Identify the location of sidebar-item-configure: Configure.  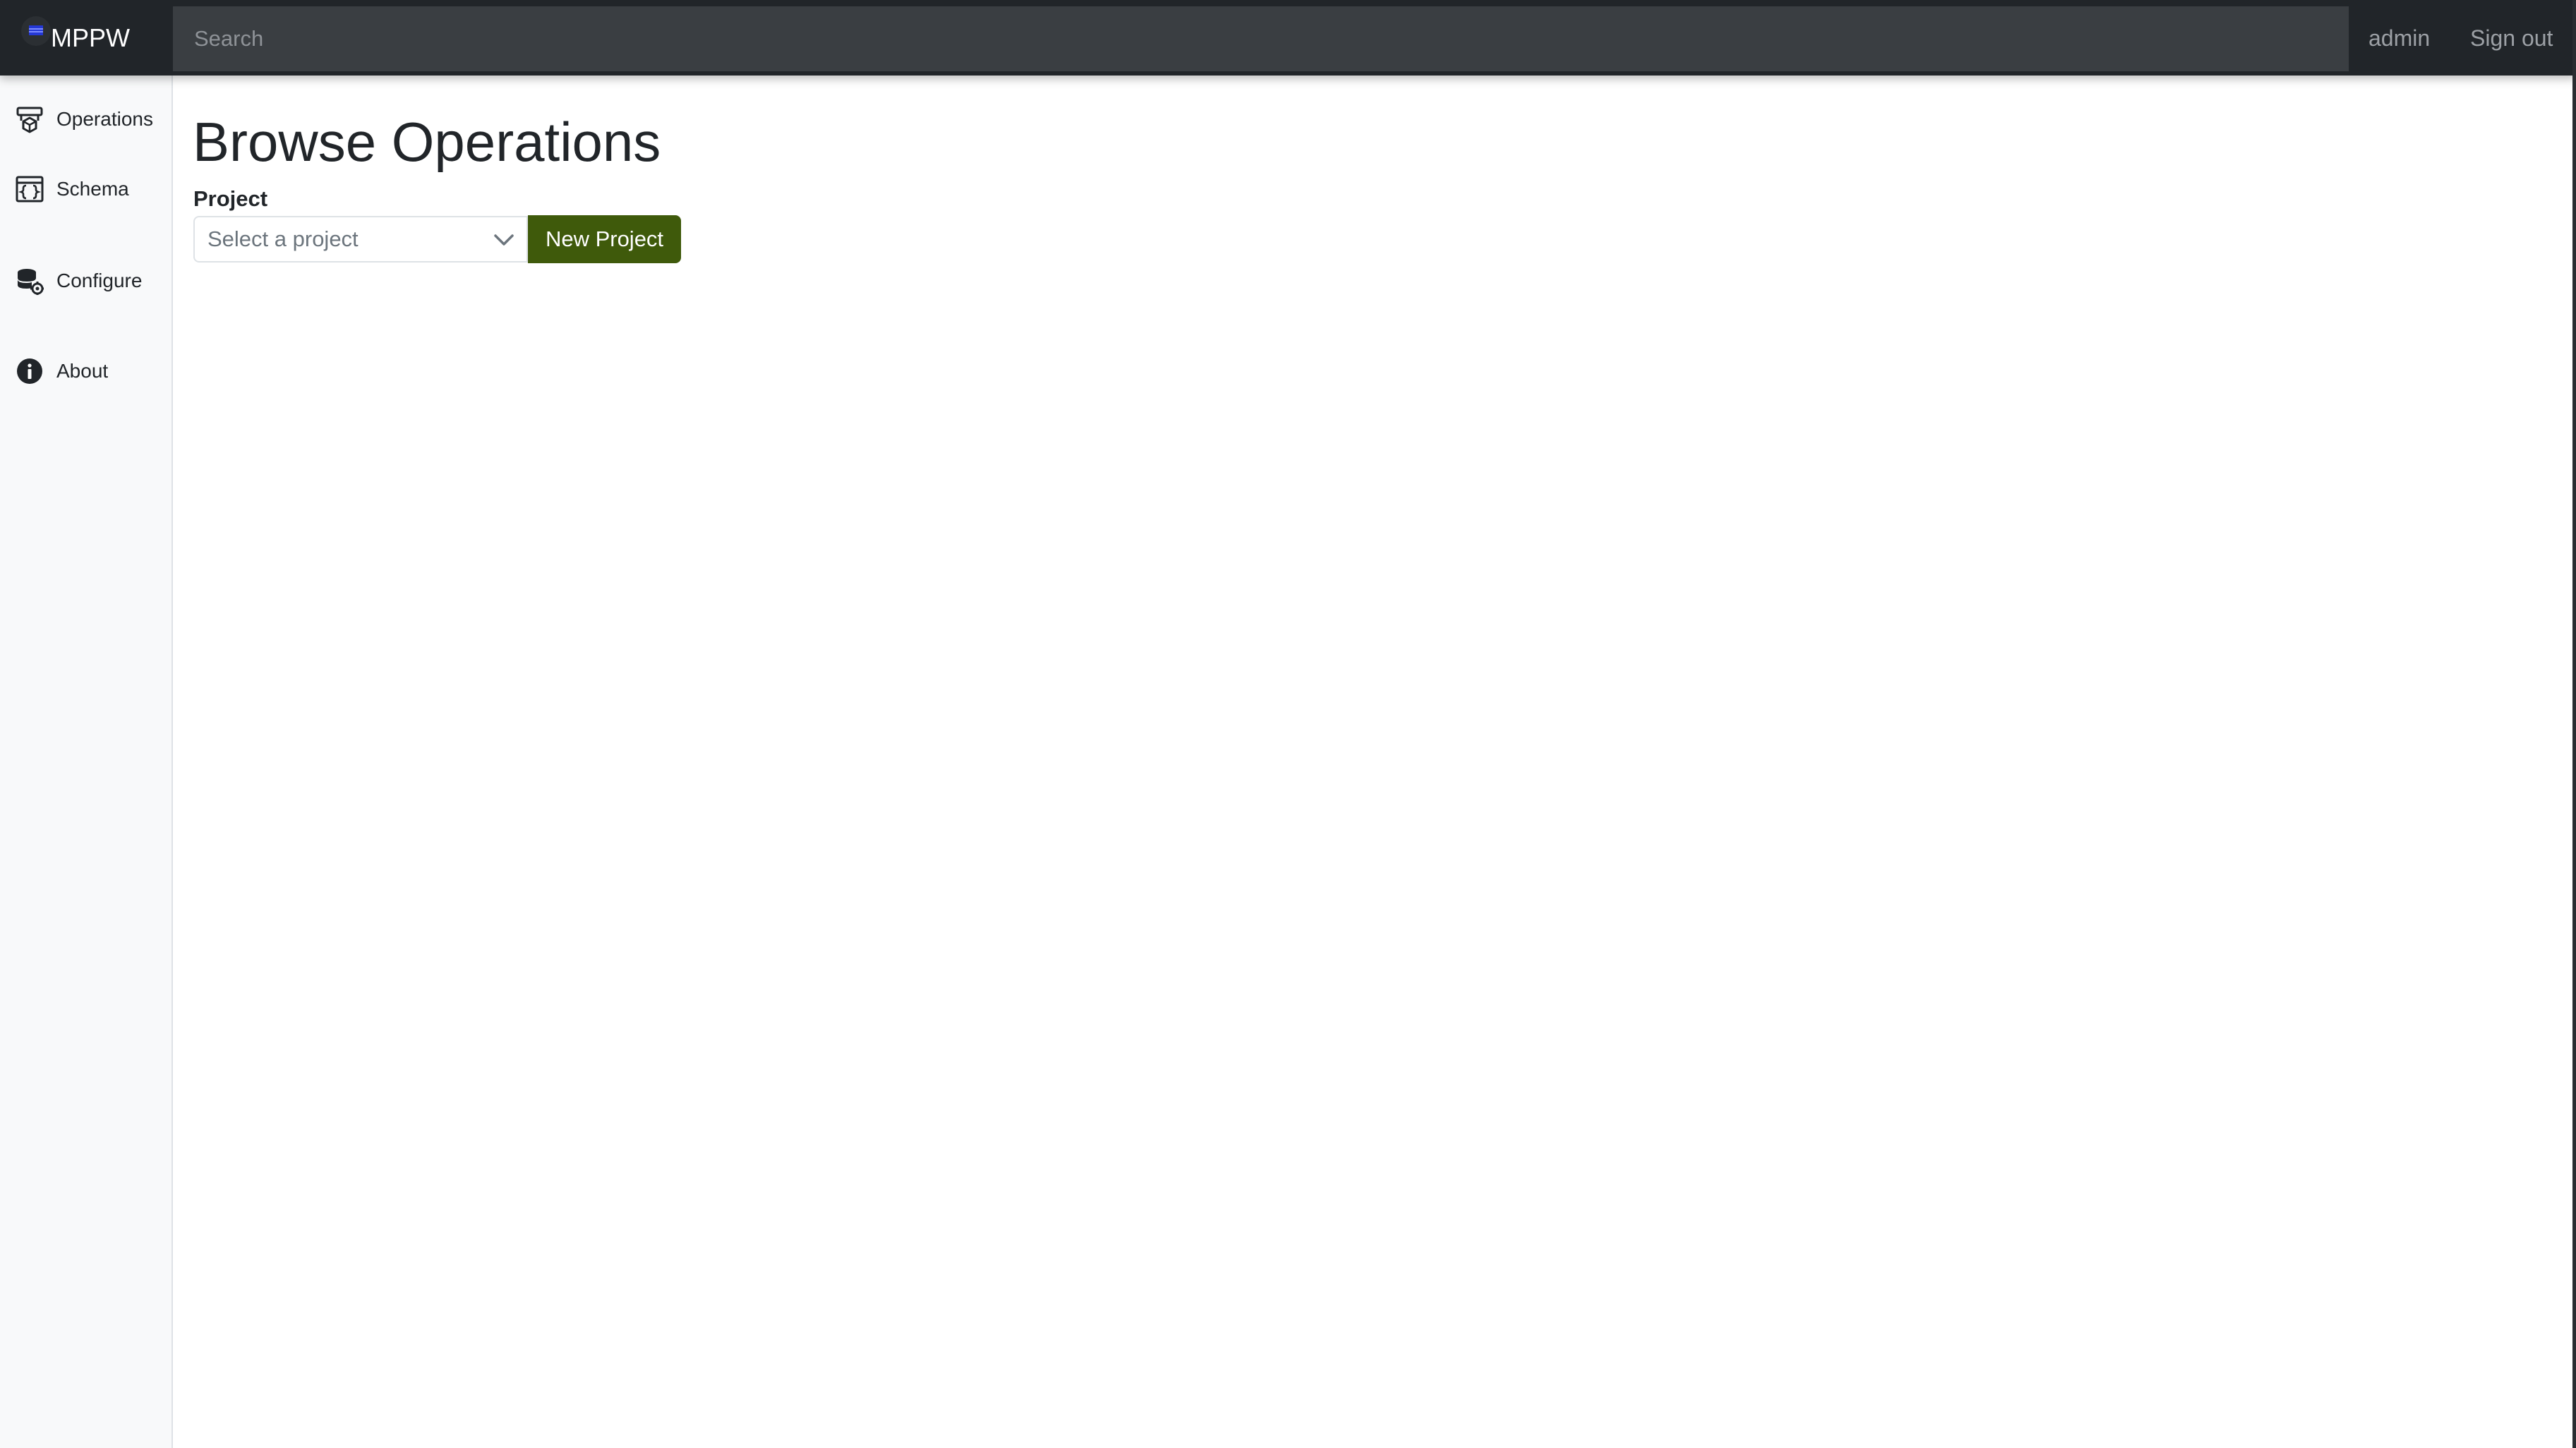
(79, 280).